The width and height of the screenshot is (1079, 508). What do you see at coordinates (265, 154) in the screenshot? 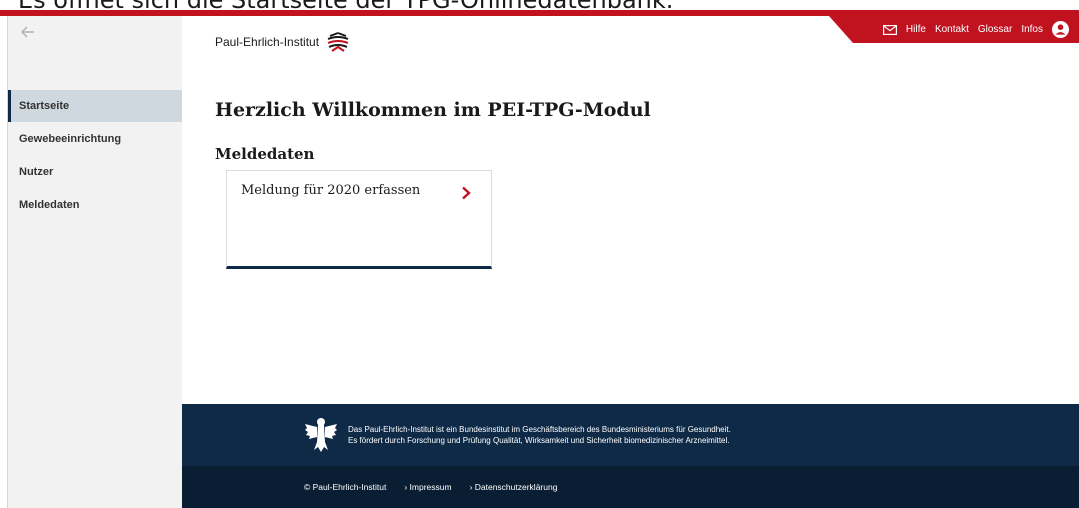
I see `section-title: Meldedaten` at bounding box center [265, 154].